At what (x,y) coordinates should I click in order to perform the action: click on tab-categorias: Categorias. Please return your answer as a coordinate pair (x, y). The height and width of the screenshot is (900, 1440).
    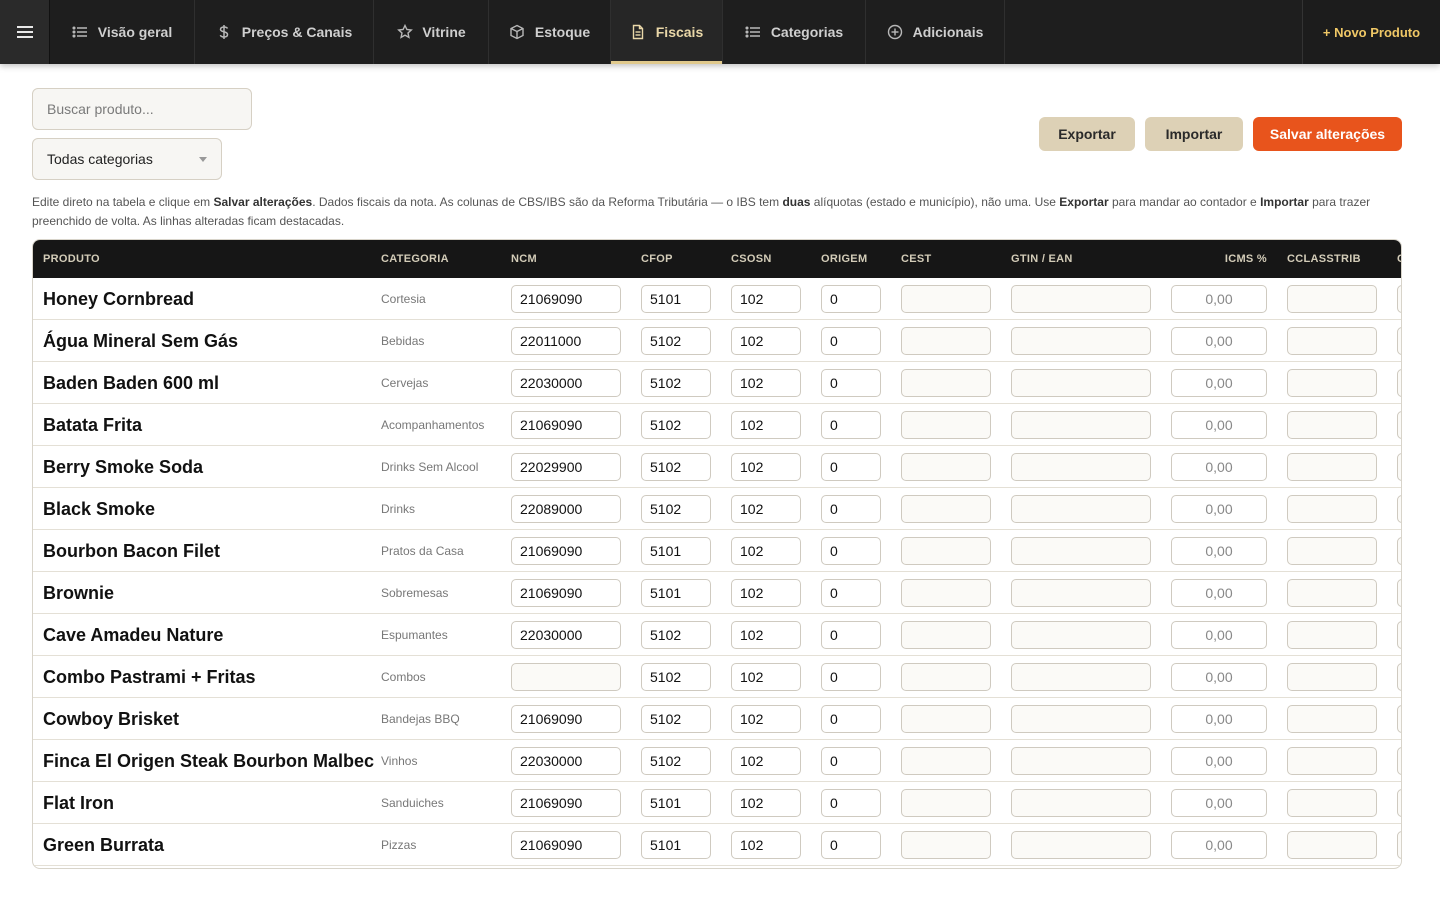
    Looking at the image, I should click on (794, 32).